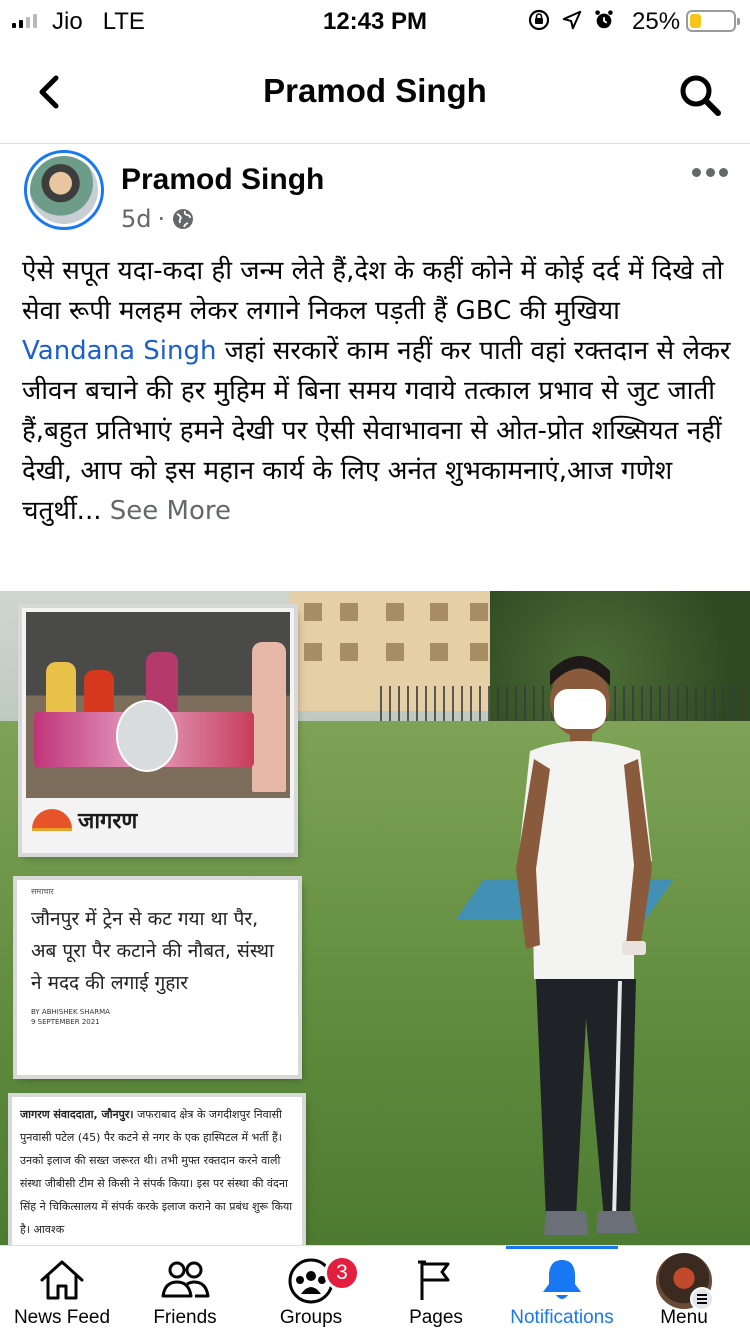  I want to click on newspaper-photo-clipping: जागरण, so click(158, 730).